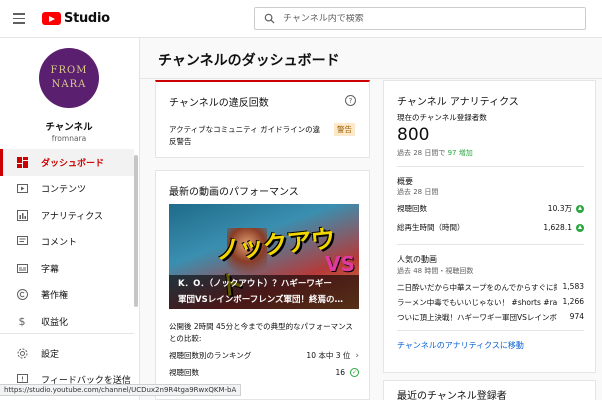 The height and width of the screenshot is (400, 602). I want to click on sidebar-item-analytics: アナリティクス, so click(67, 215).